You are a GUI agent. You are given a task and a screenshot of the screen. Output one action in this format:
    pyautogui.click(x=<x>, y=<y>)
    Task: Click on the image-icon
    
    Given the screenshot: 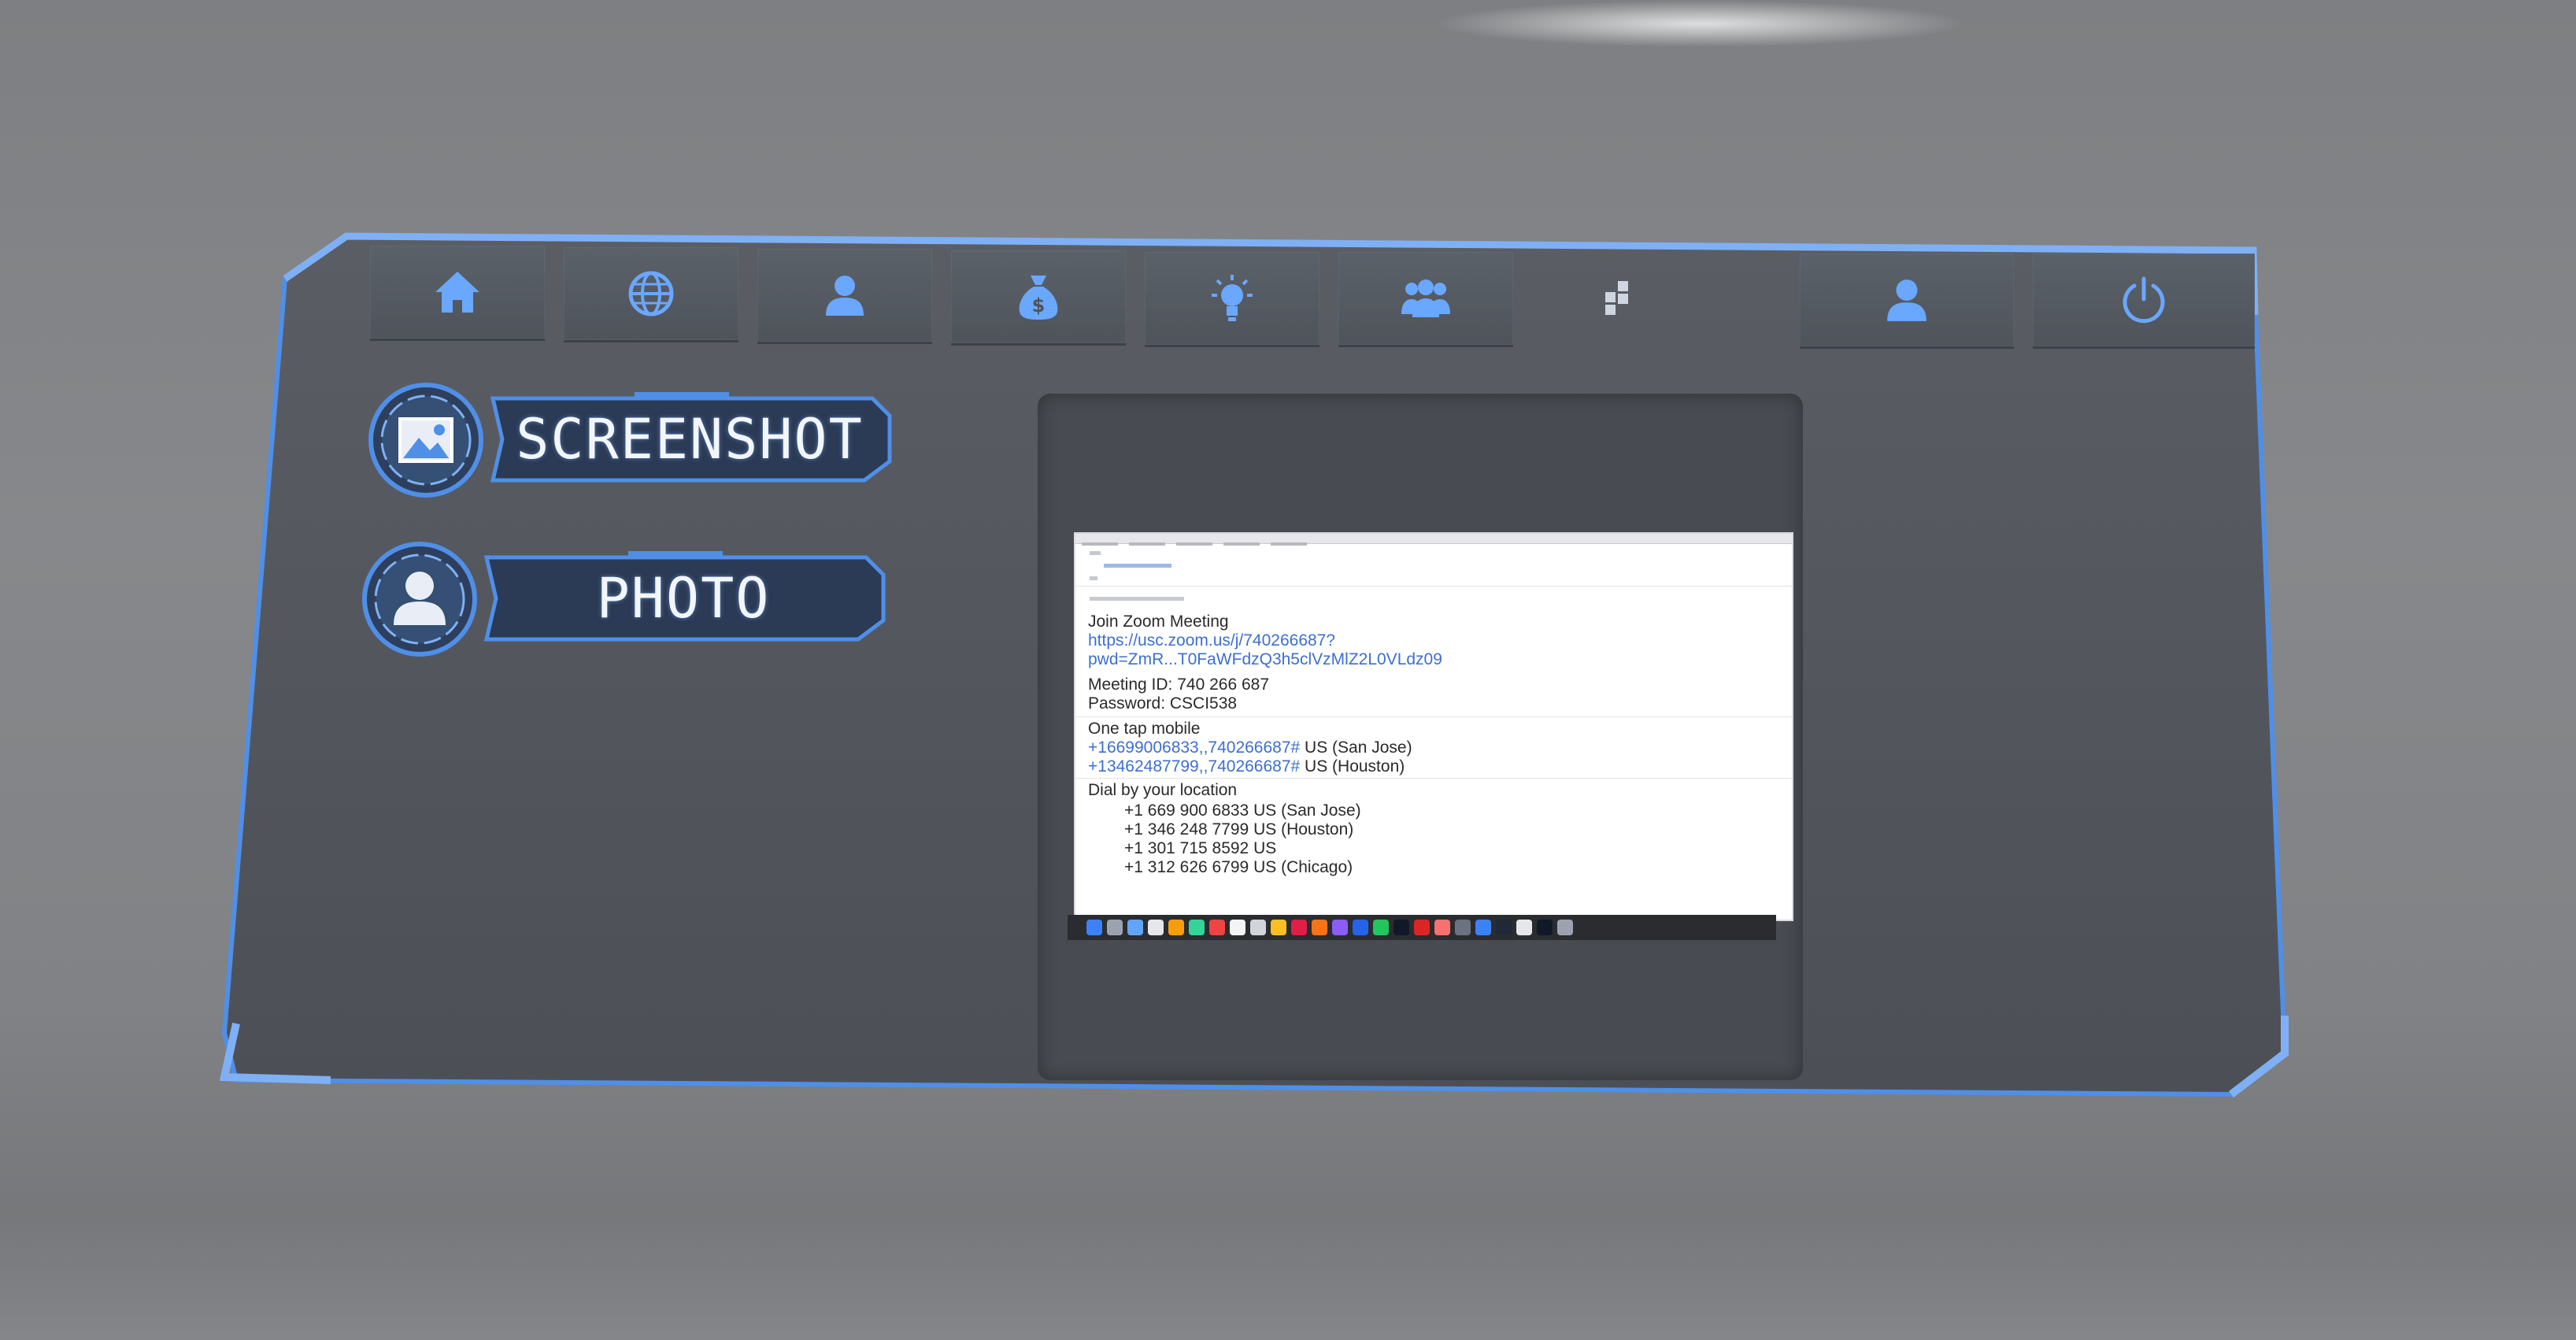 What is the action you would take?
    pyautogui.click(x=425, y=440)
    